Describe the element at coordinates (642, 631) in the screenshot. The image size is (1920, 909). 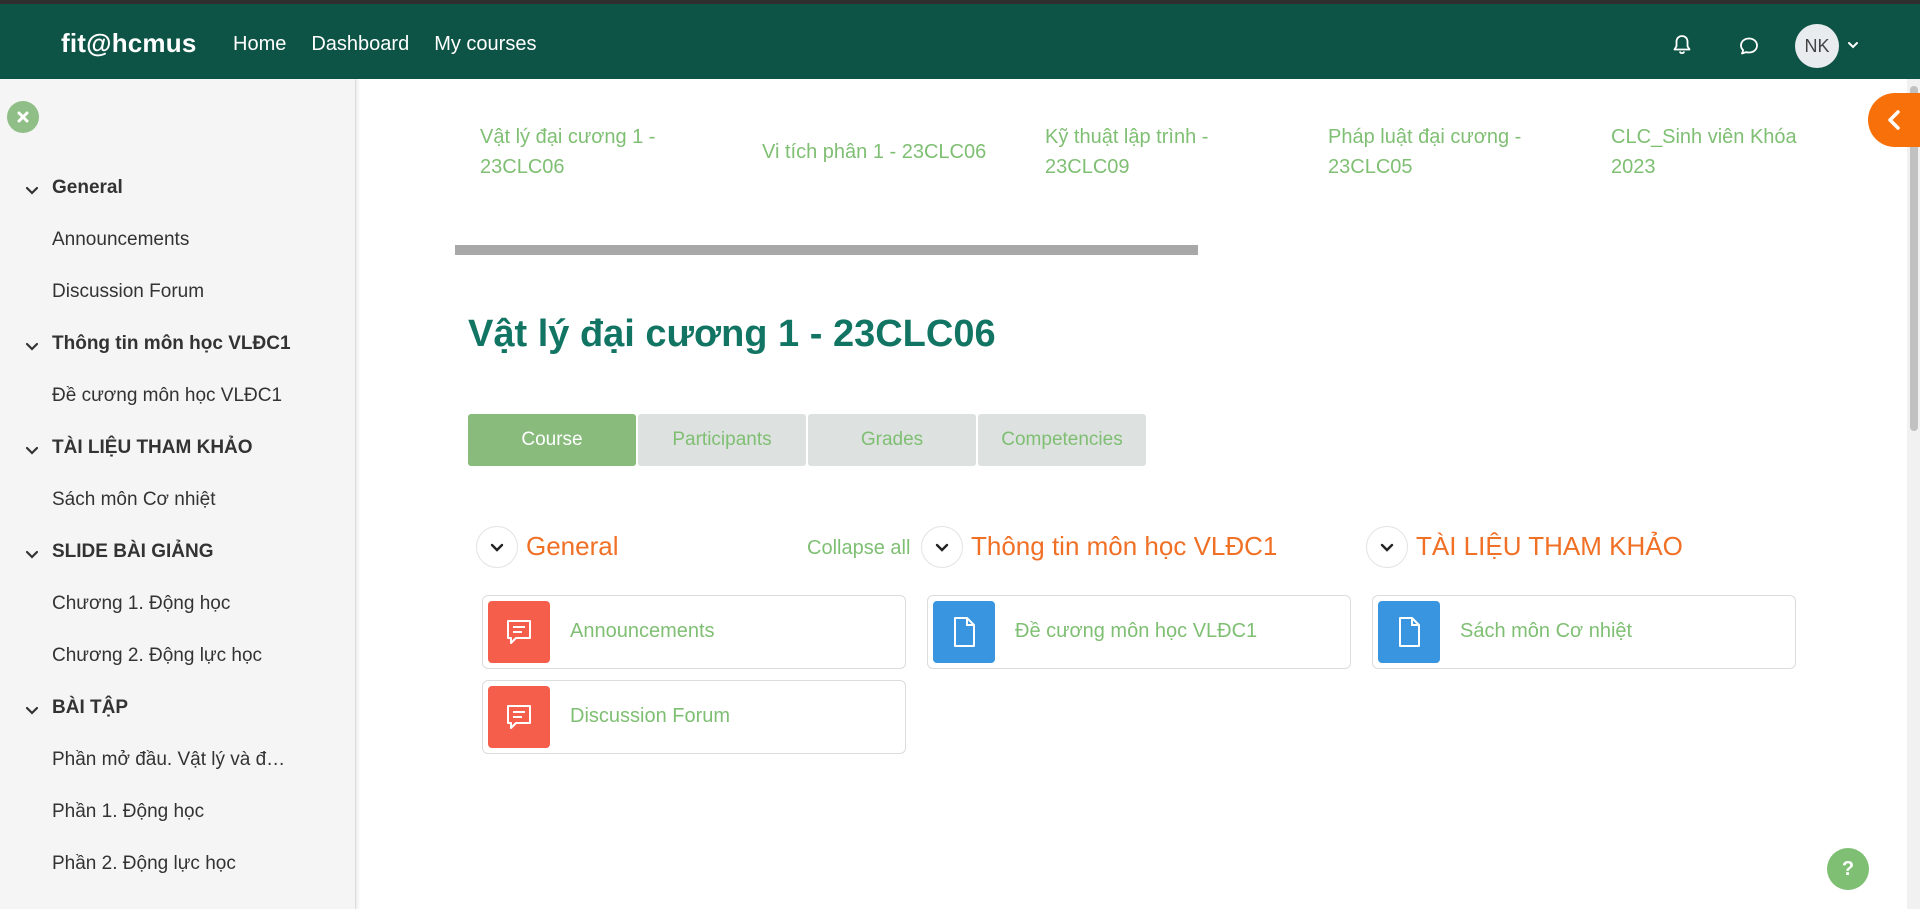
I see `activity-label: Announcements` at that location.